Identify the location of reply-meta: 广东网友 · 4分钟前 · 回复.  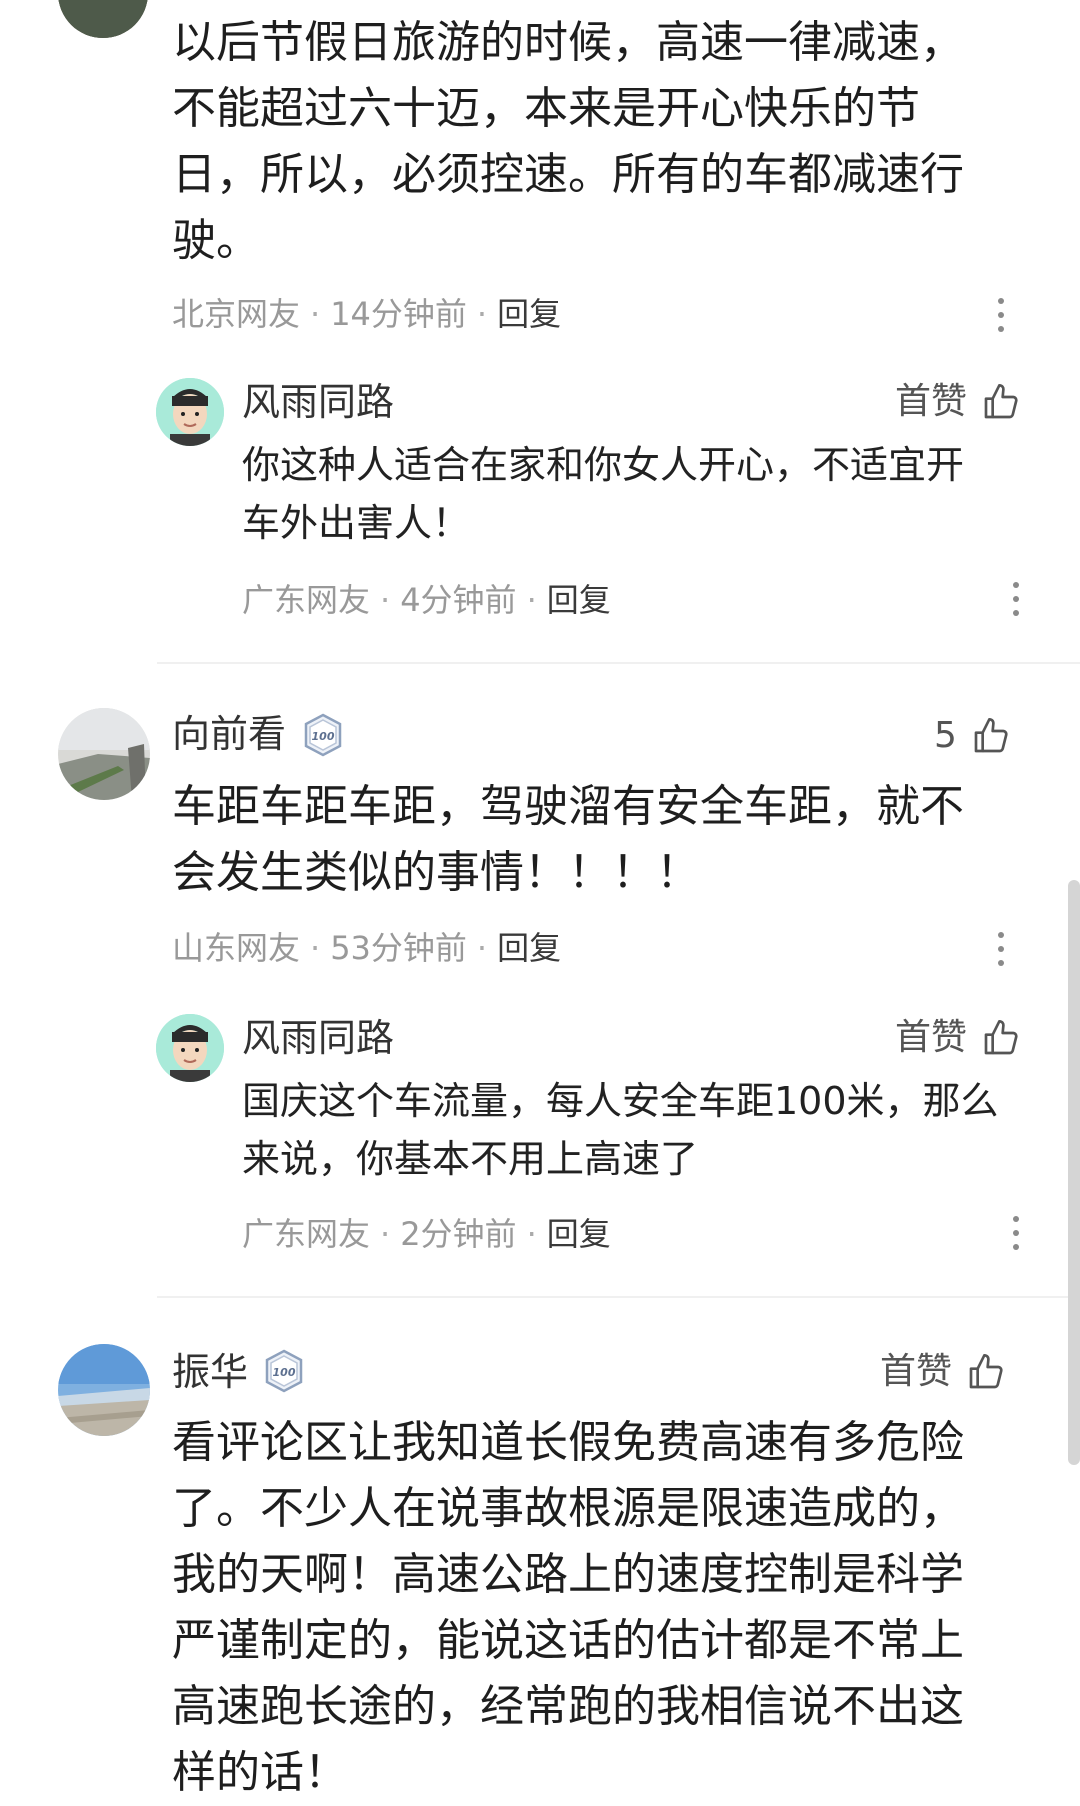
(426, 600).